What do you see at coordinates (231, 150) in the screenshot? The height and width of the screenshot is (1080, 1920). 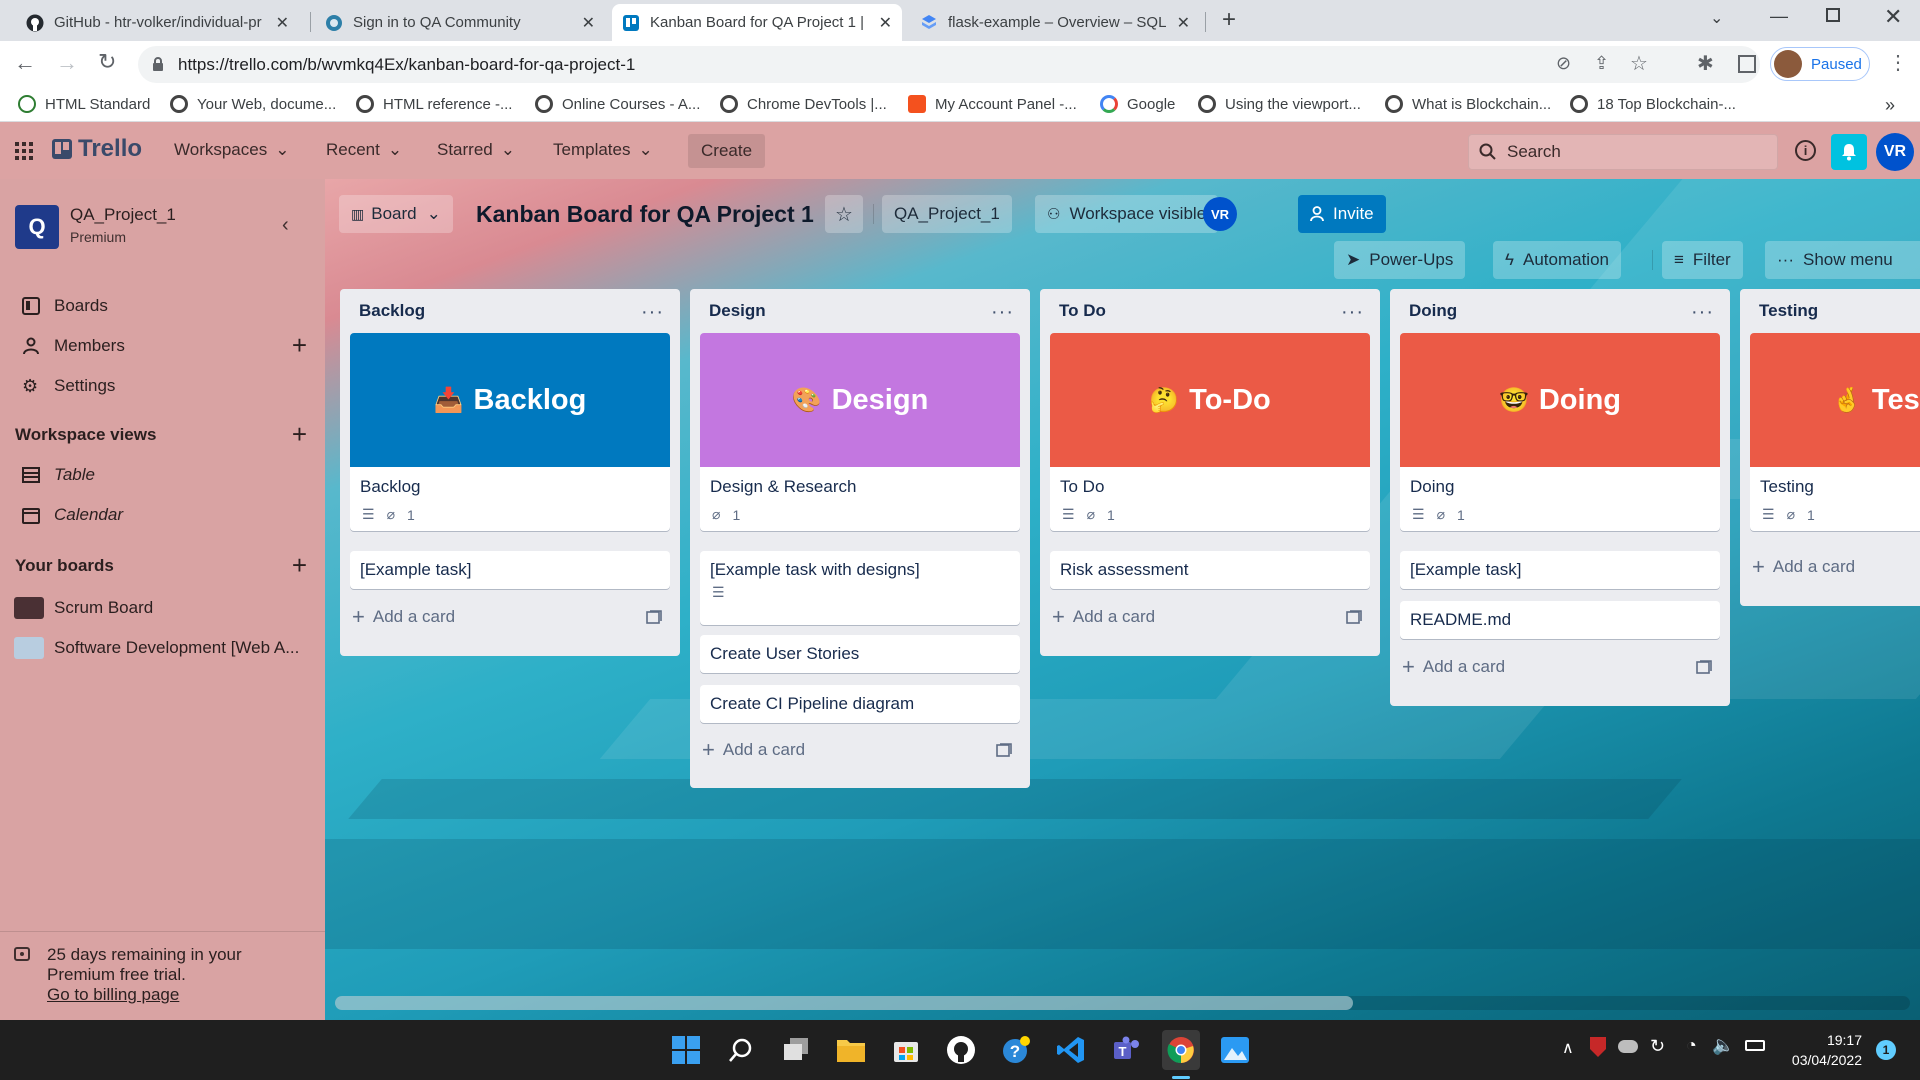 I see `nav-workspaces: Workspaces ⌄` at bounding box center [231, 150].